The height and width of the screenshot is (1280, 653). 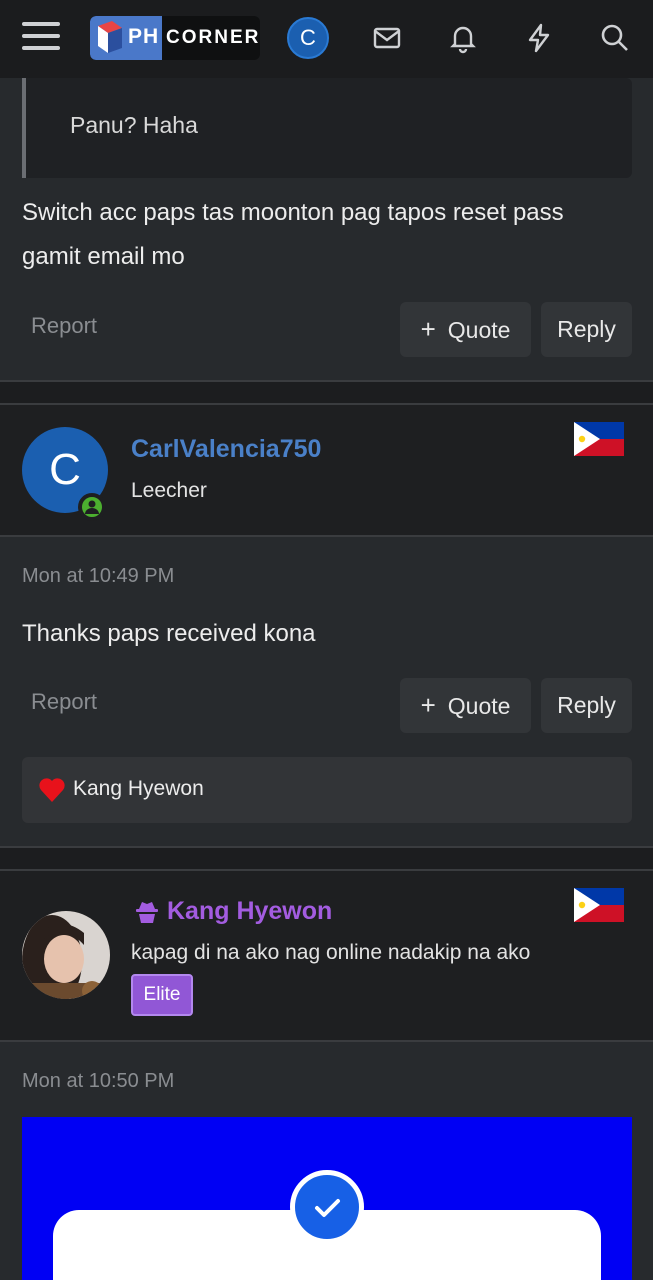 I want to click on online-status-icon, so click(x=92, y=507).